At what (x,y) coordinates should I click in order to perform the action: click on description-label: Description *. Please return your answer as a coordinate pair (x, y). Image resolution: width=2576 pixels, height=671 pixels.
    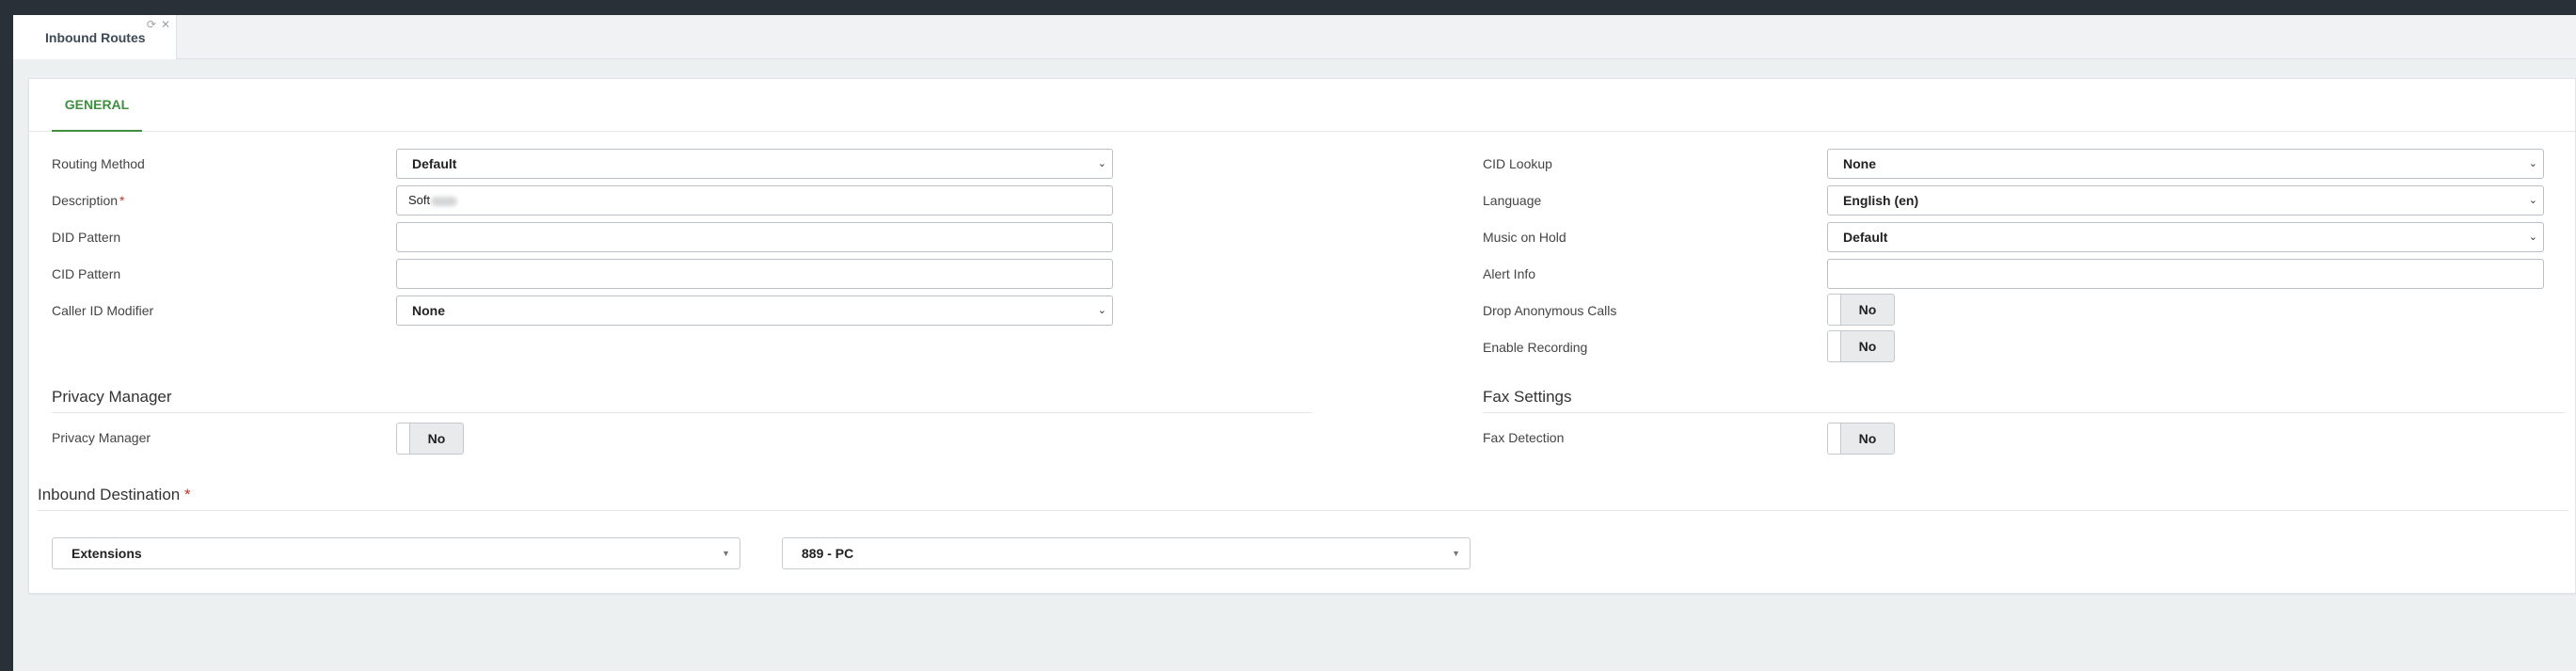
    Looking at the image, I should click on (88, 200).